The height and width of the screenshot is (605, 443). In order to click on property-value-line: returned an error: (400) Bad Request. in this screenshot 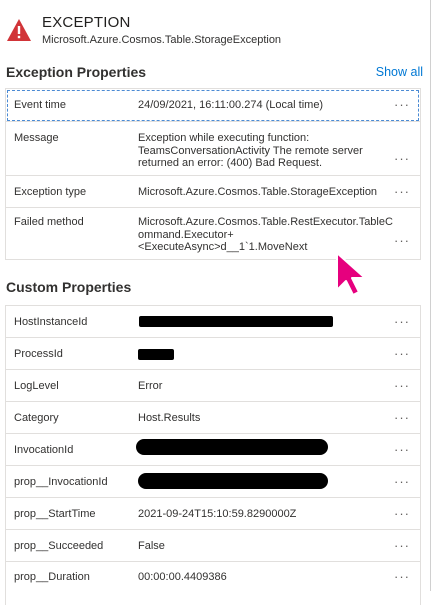, I will do `click(230, 163)`.